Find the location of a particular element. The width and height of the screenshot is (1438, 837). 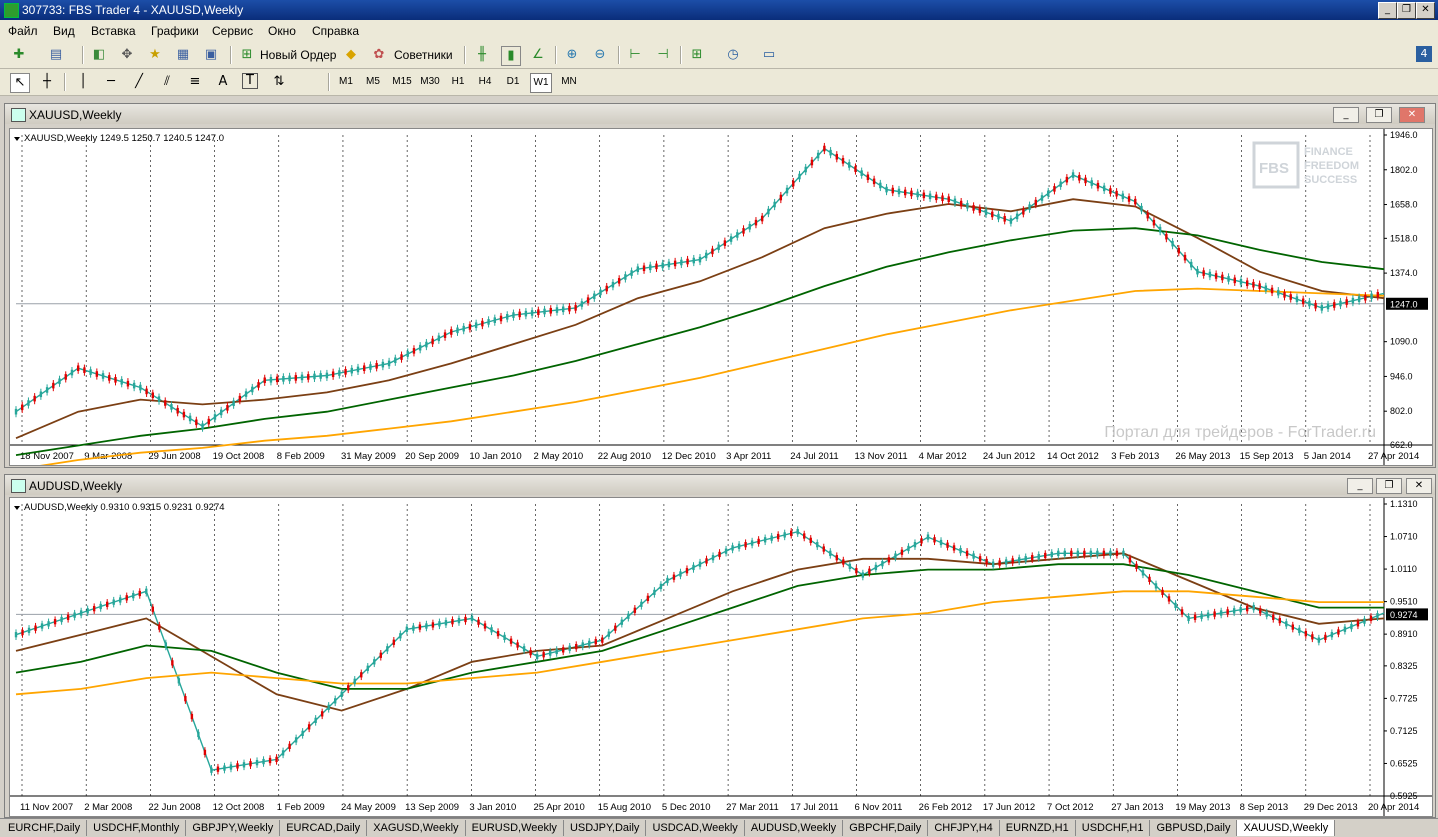

chart-tab: USDJPY,Daily is located at coordinates (605, 828).